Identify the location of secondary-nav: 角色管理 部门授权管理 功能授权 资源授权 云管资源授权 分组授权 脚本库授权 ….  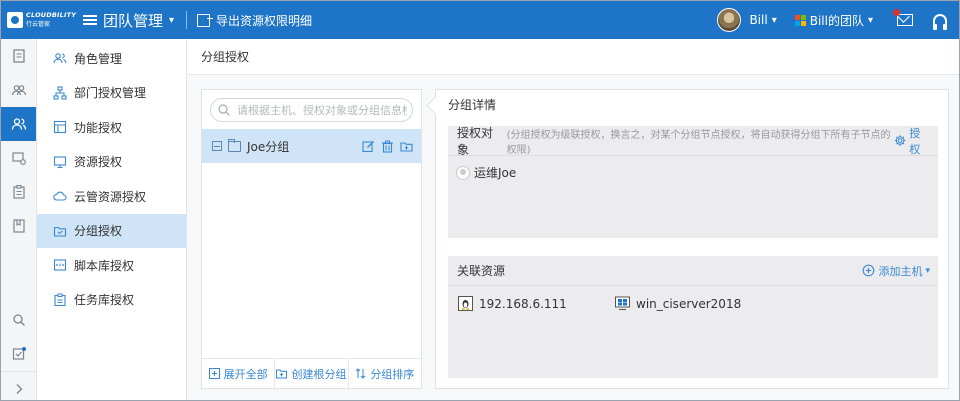
(112, 219).